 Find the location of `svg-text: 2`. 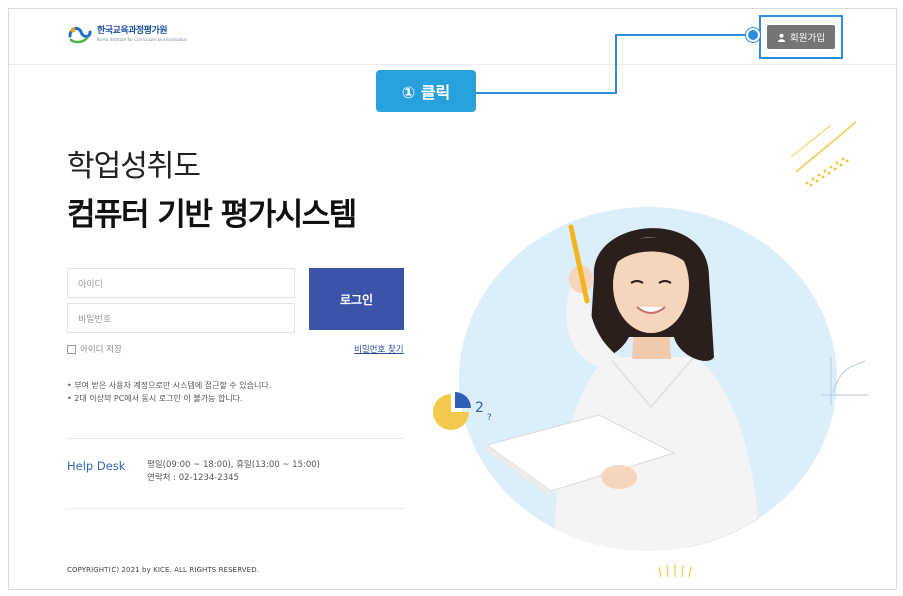

svg-text: 2 is located at coordinates (479, 408).